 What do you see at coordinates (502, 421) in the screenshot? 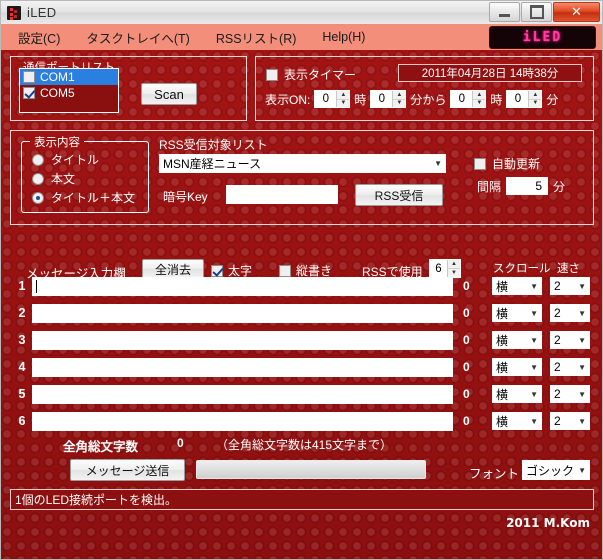
I see `scroll-value-6: 横` at bounding box center [502, 421].